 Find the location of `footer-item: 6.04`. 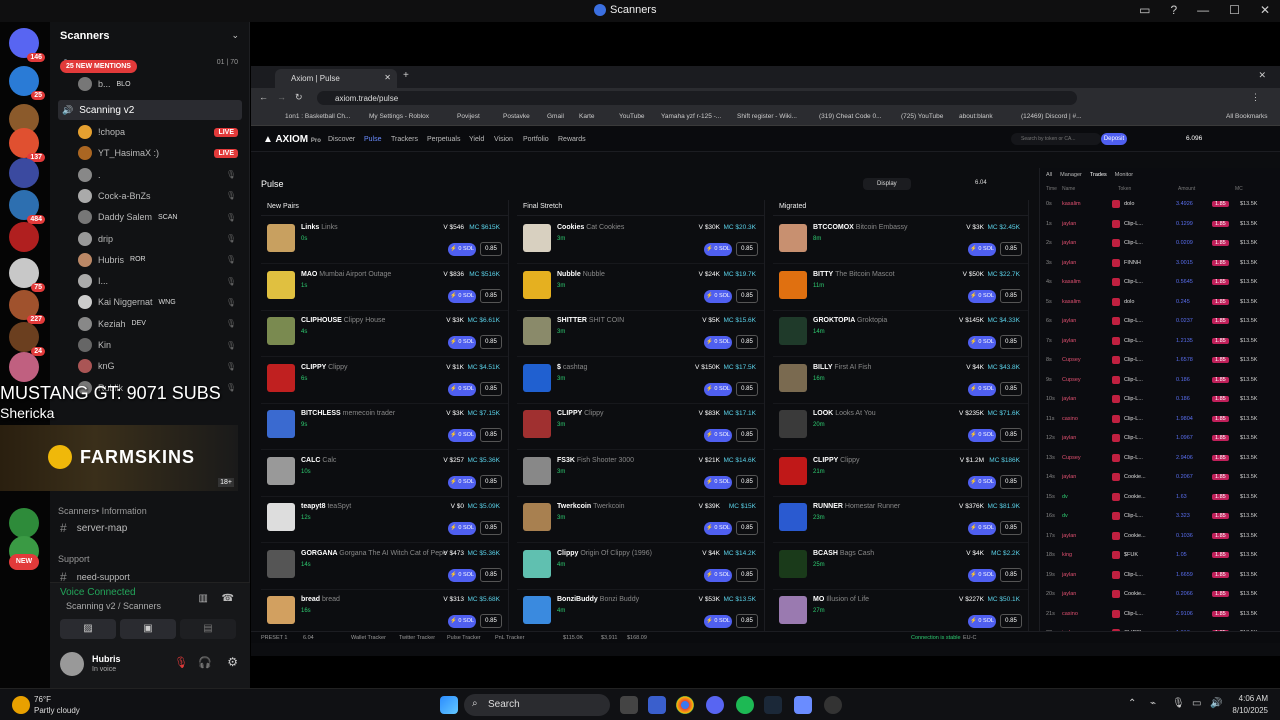

footer-item: 6.04 is located at coordinates (308, 638).